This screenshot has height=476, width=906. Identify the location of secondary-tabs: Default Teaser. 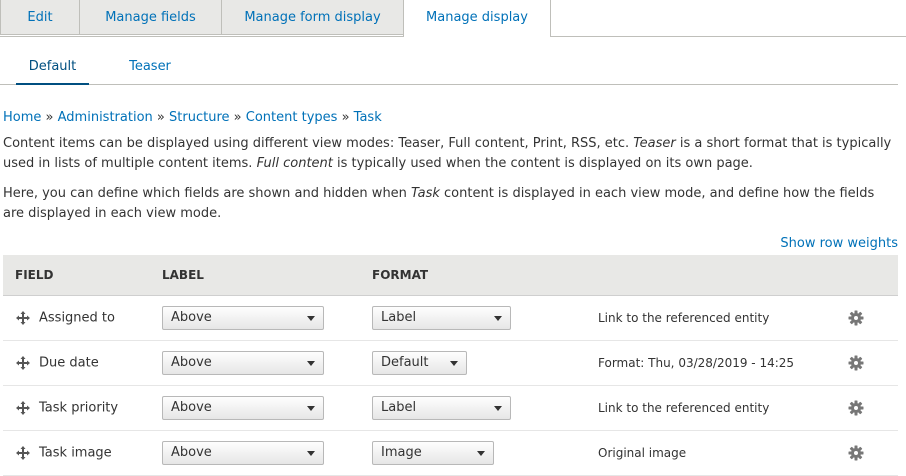
(449, 60).